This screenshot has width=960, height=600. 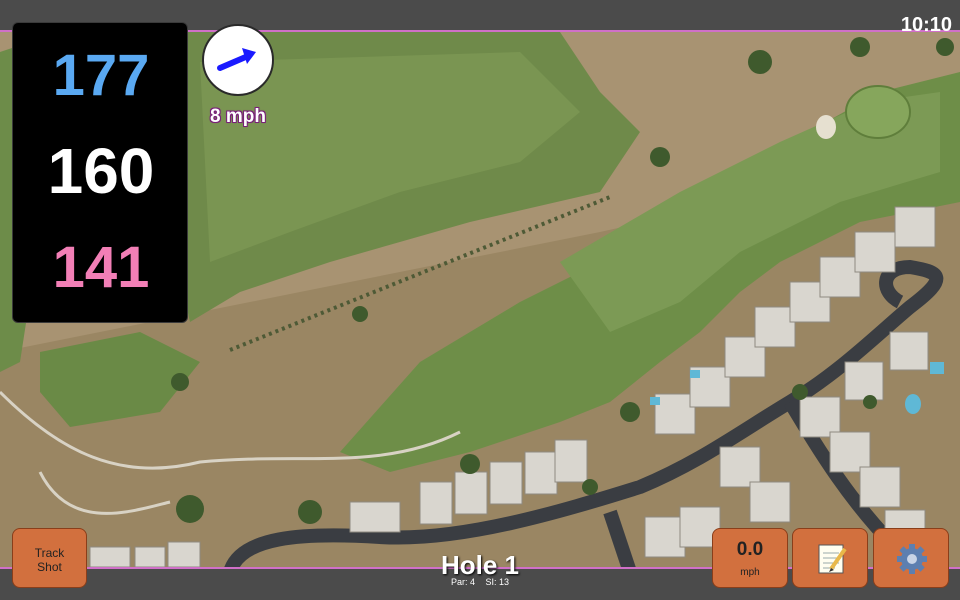 I want to click on clock: 10:10, so click(x=926, y=25).